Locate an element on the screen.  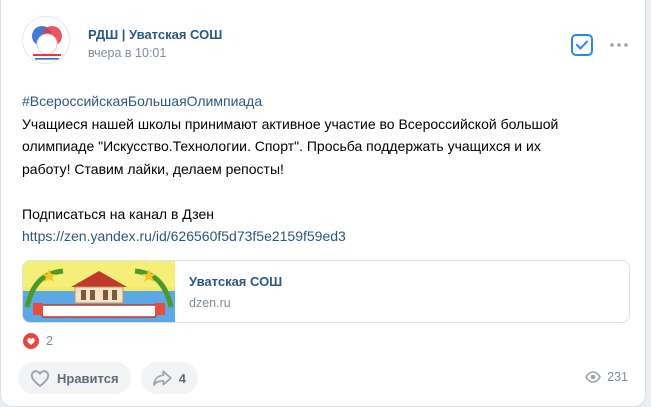
reaction-count: 2 is located at coordinates (49, 341).